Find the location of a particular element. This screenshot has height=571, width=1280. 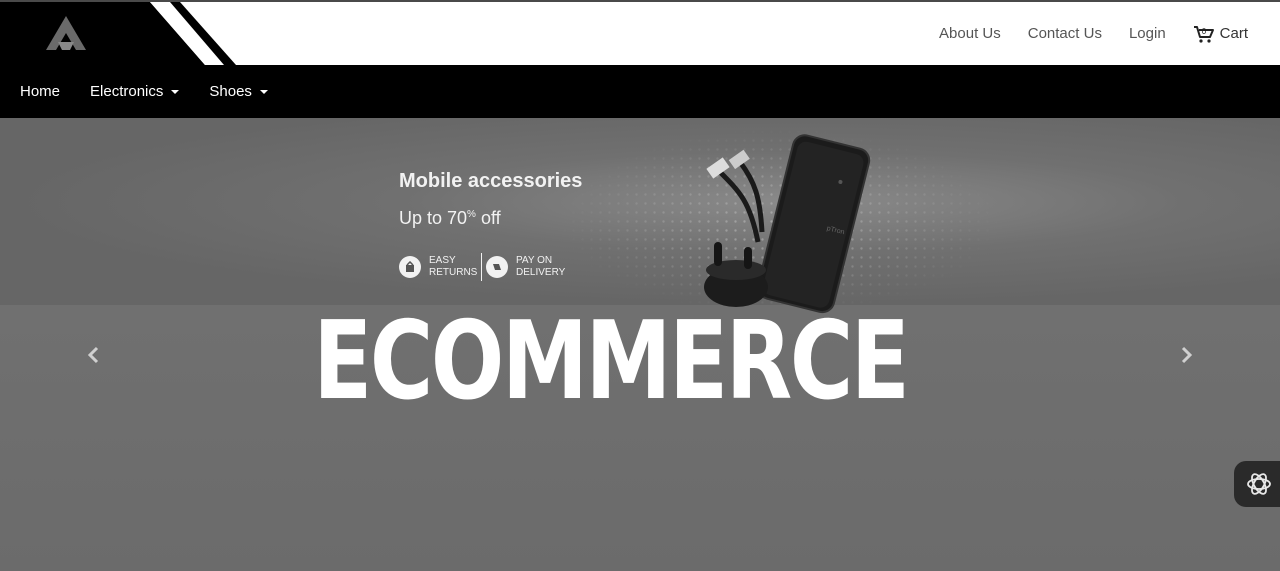

logo is located at coordinates (120, 33).